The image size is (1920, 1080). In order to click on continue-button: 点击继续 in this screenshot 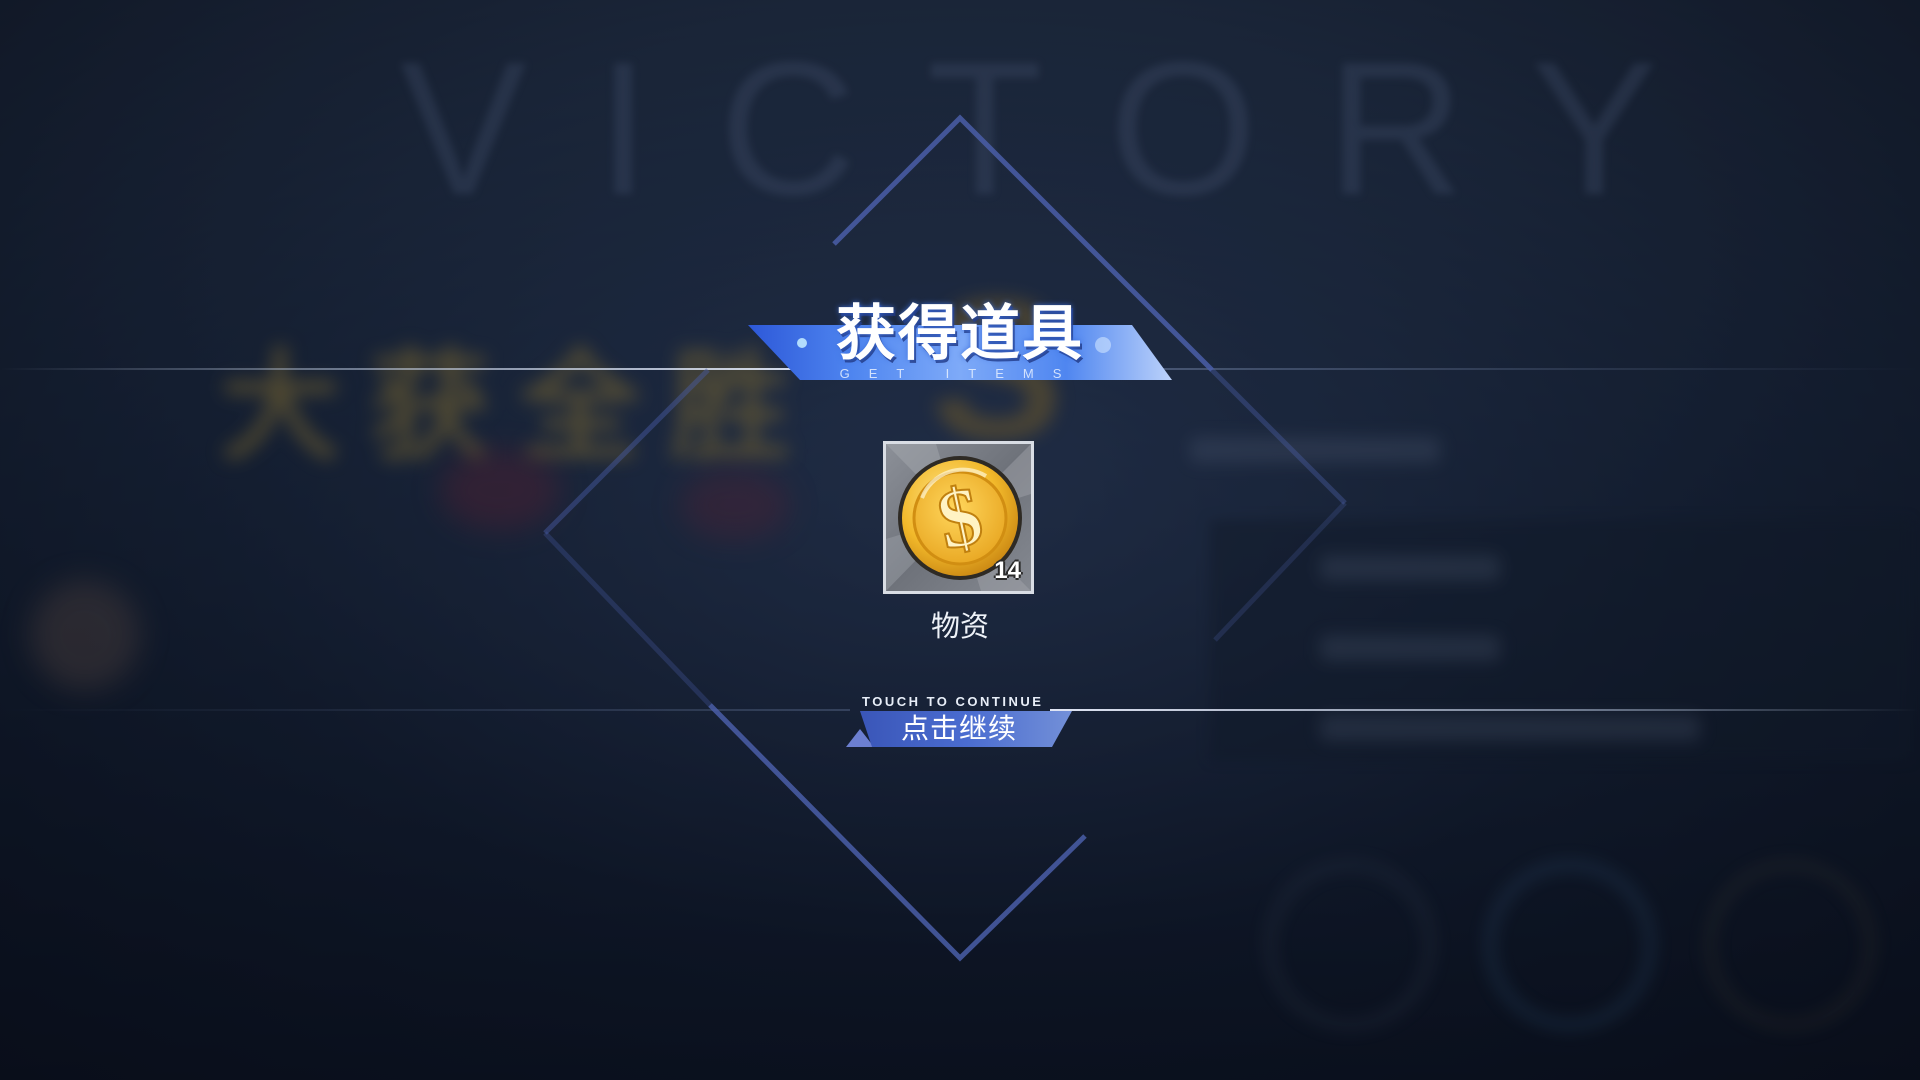, I will do `click(959, 729)`.